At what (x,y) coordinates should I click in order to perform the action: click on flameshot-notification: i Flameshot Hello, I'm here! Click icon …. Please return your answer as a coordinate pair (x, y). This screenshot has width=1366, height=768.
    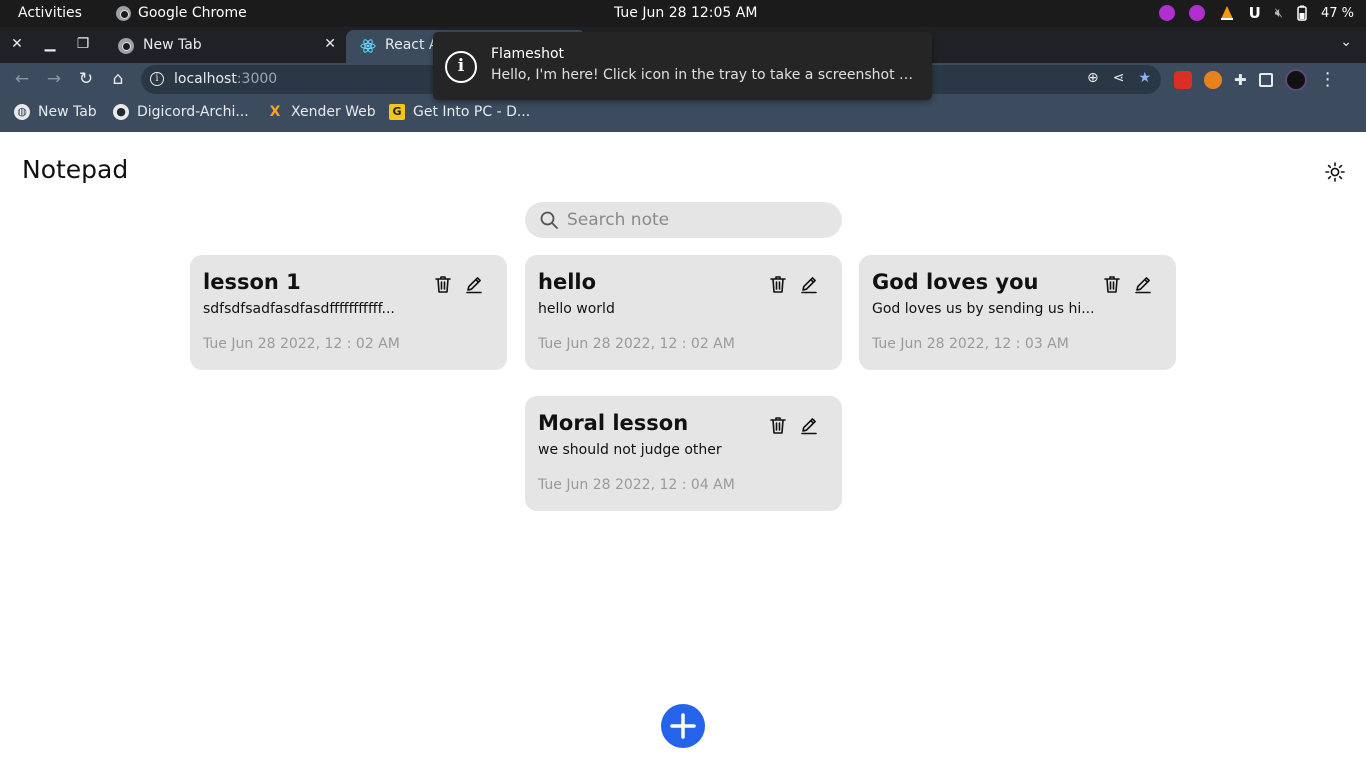
    Looking at the image, I should click on (682, 66).